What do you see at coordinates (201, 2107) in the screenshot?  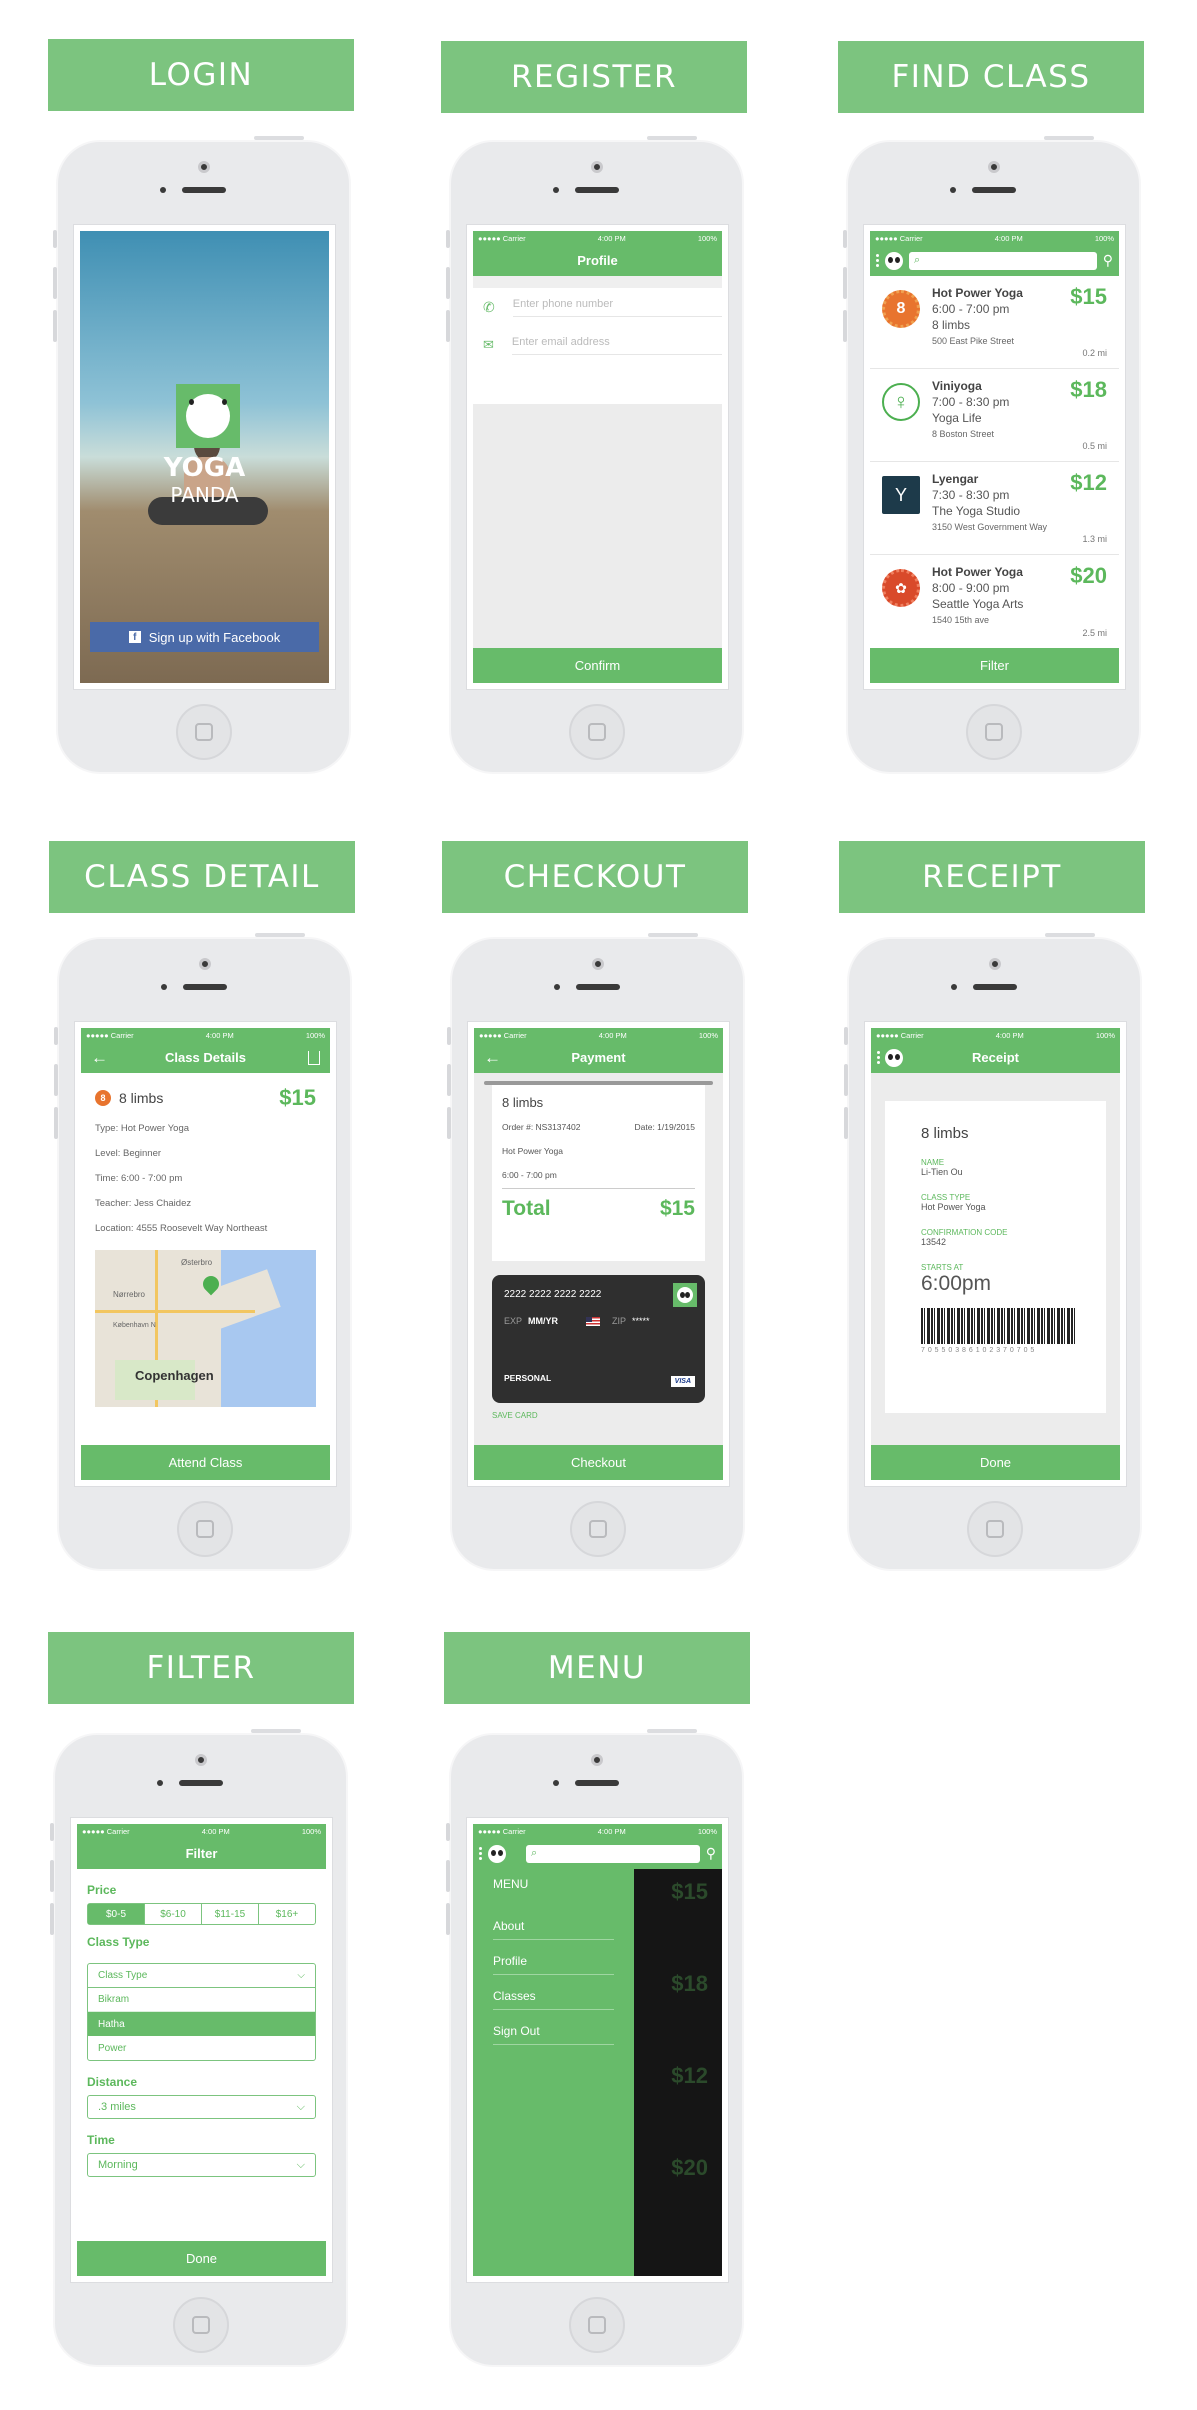 I see `distance-select: .3 miles ⌵` at bounding box center [201, 2107].